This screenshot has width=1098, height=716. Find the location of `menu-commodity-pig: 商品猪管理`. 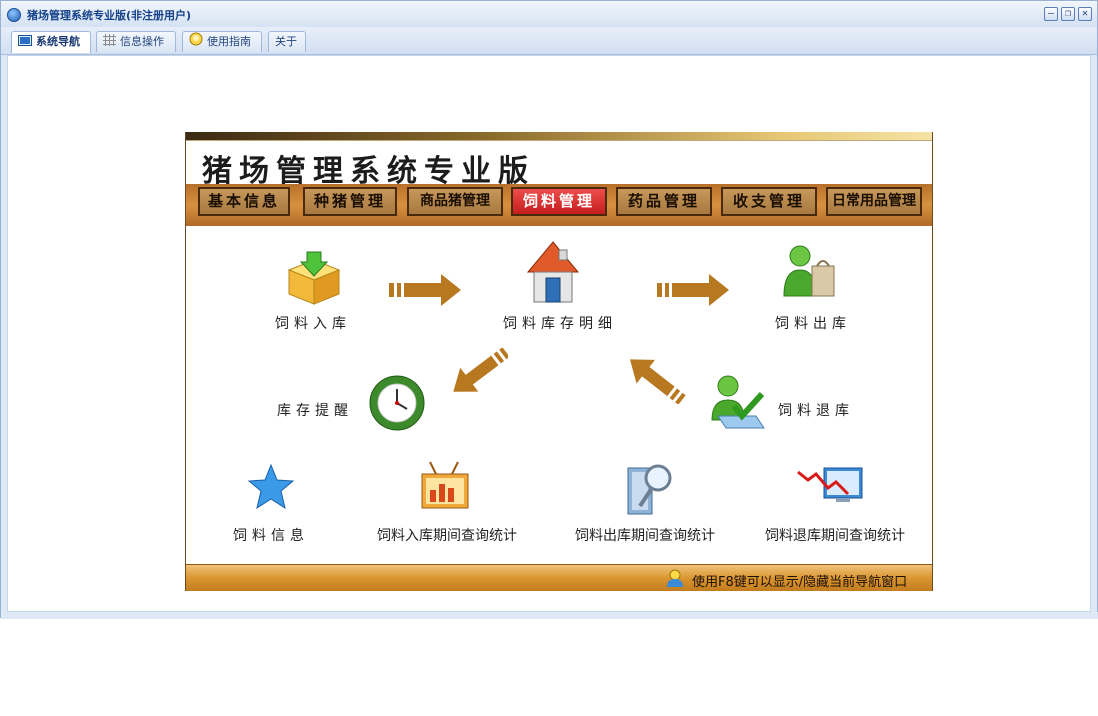

menu-commodity-pig: 商品猪管理 is located at coordinates (455, 201).